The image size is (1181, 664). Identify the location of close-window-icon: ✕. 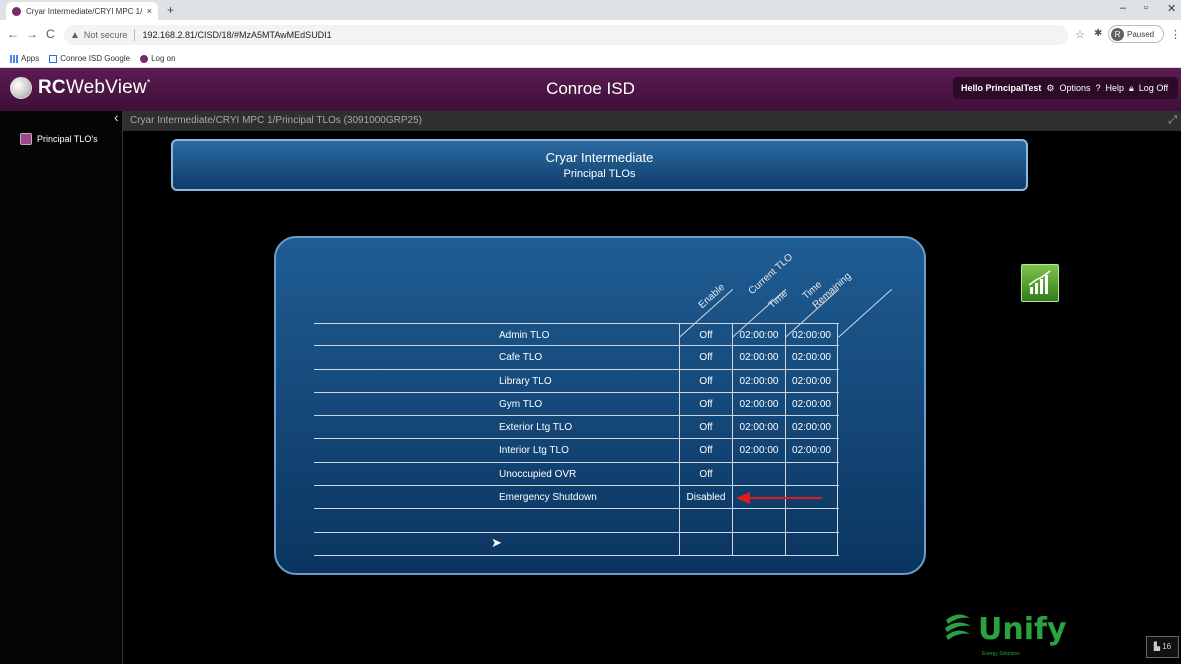
(1171, 8).